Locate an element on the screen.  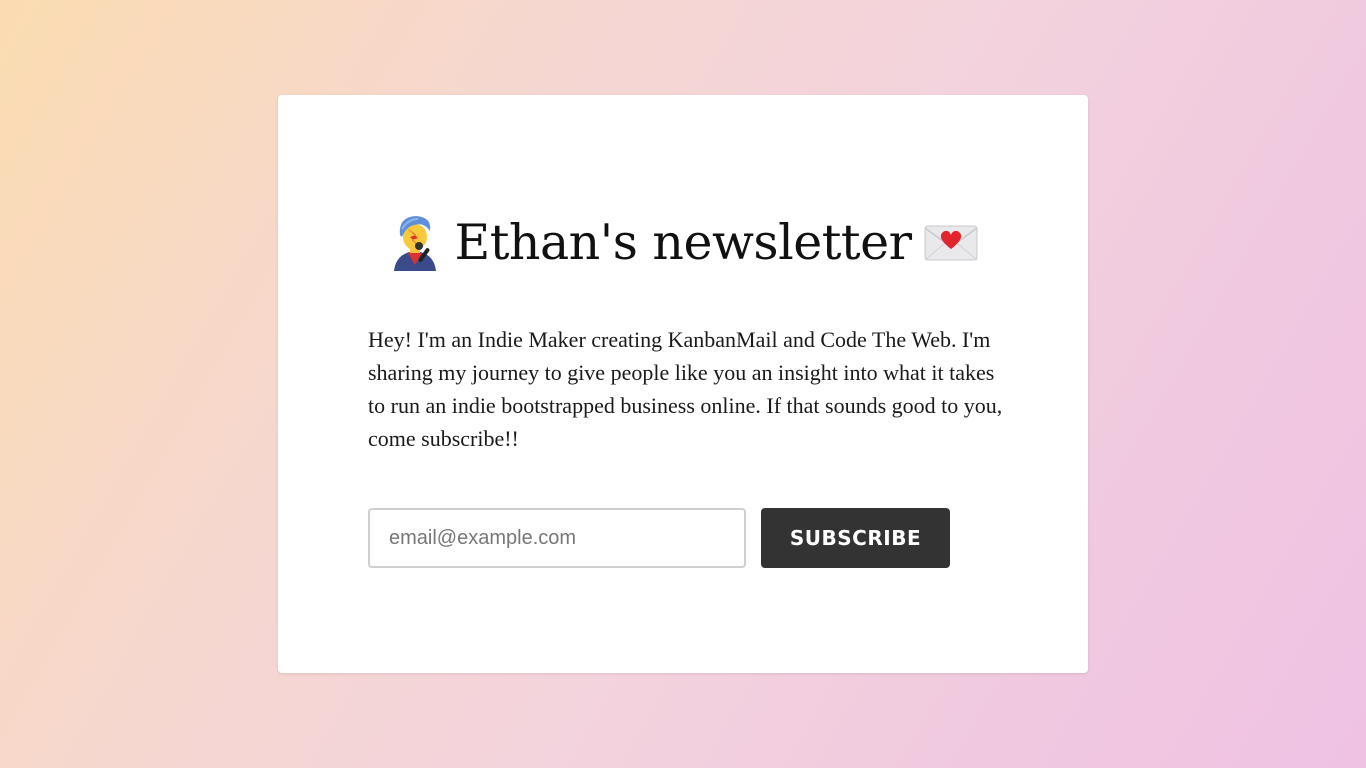
page-title: Ethan's newsletter is located at coordinates (683, 242).